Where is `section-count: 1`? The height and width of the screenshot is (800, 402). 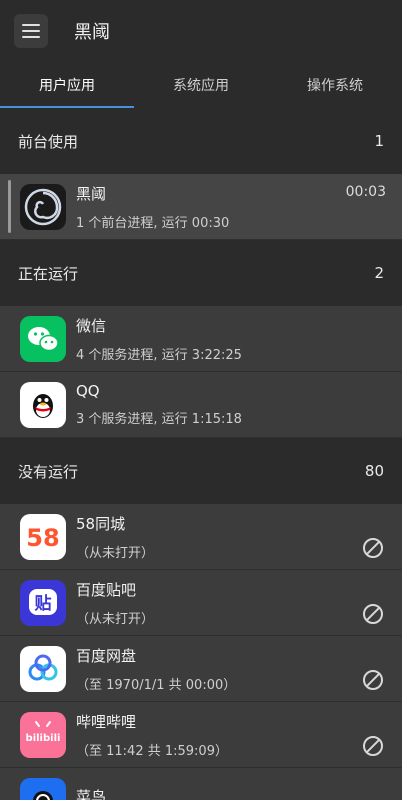
section-count: 1 is located at coordinates (379, 141).